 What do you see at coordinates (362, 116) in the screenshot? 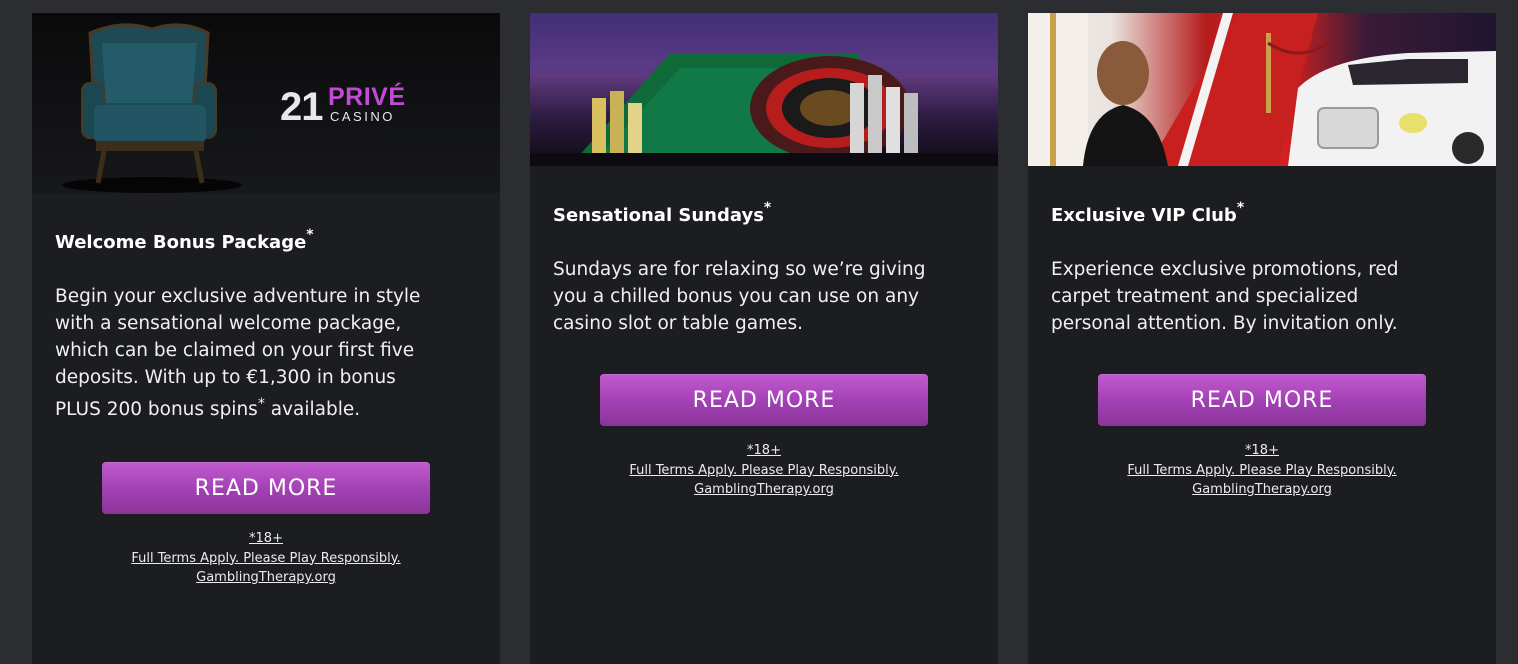
I see `casino-logo-sub: CASINO` at bounding box center [362, 116].